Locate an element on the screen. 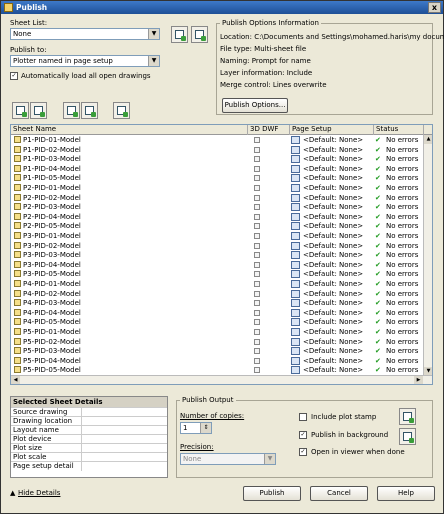  table-row: P4-PID-03-Model <Default: None> ✔ No errors is located at coordinates (221, 303).